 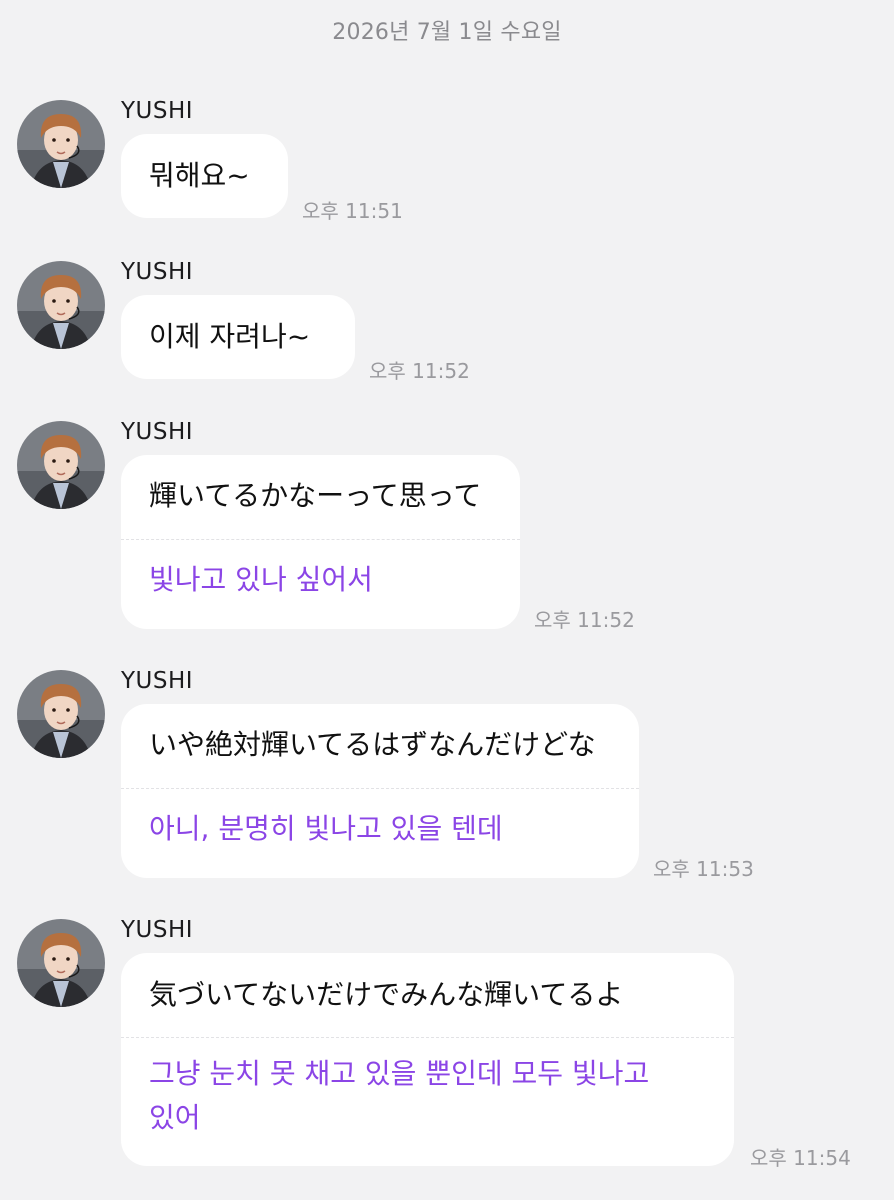 What do you see at coordinates (447, 32) in the screenshot?
I see `date-divider: 2026년 7월 1일 수요일` at bounding box center [447, 32].